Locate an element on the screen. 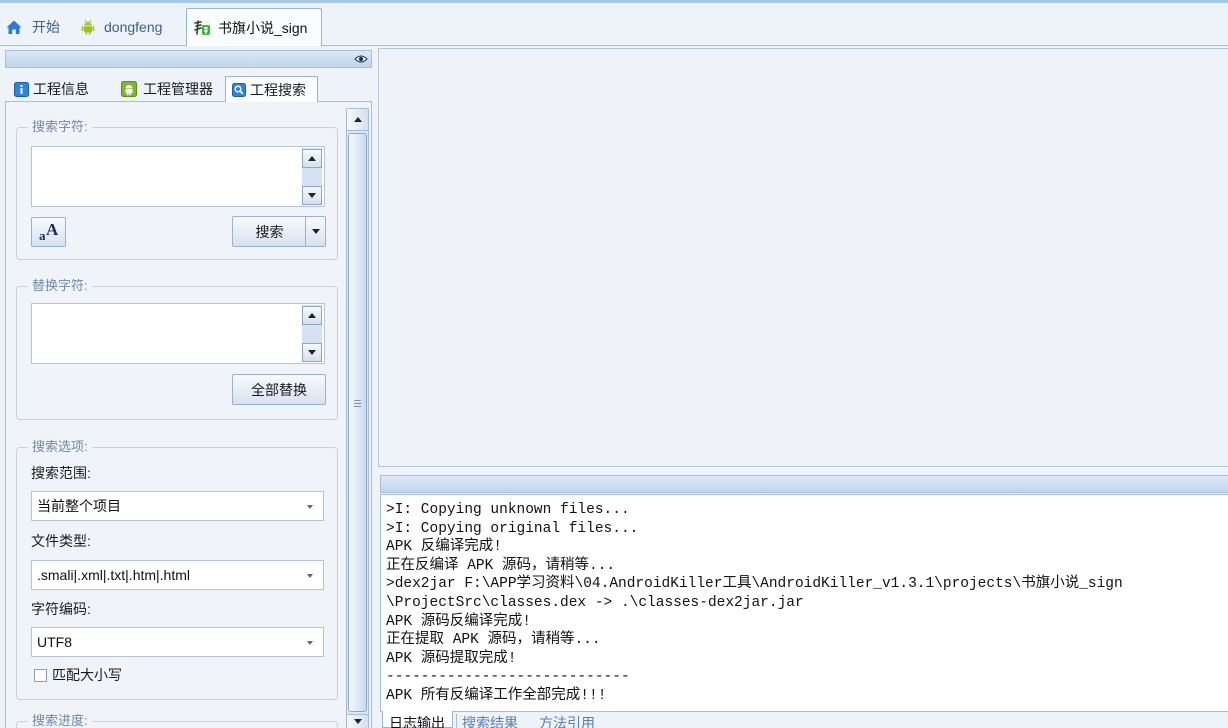 The height and width of the screenshot is (728, 1228). tab-search-results-label: 搜索结果 is located at coordinates (490, 721).